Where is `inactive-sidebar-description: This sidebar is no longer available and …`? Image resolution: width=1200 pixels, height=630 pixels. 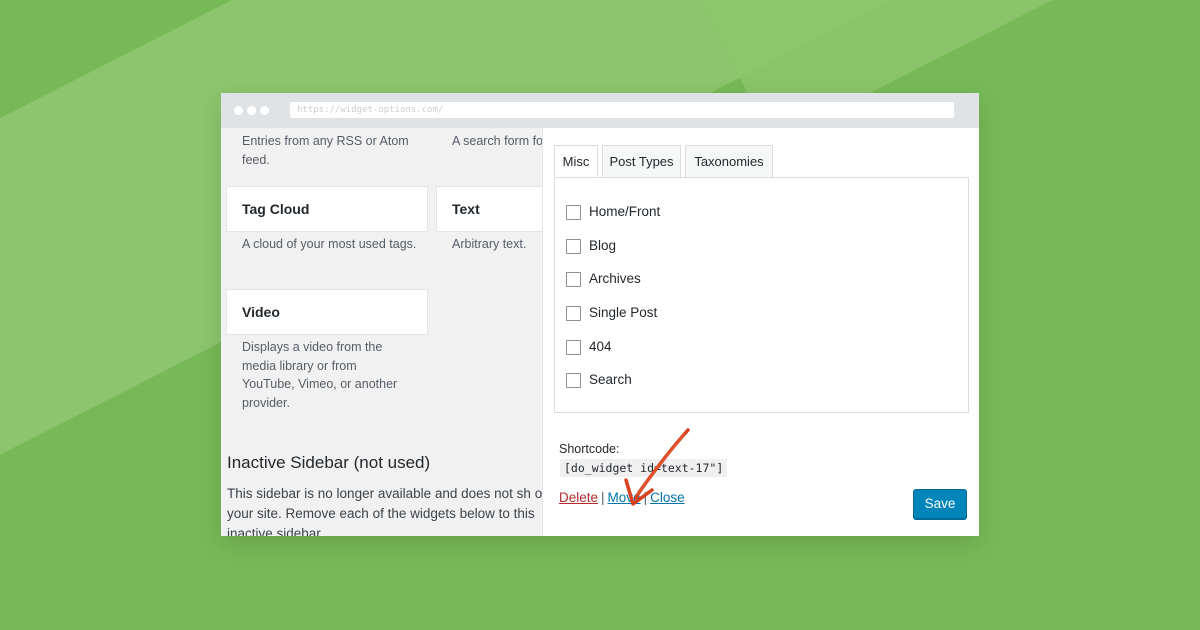 inactive-sidebar-description: This sidebar is no longer available and … is located at coordinates (388, 511).